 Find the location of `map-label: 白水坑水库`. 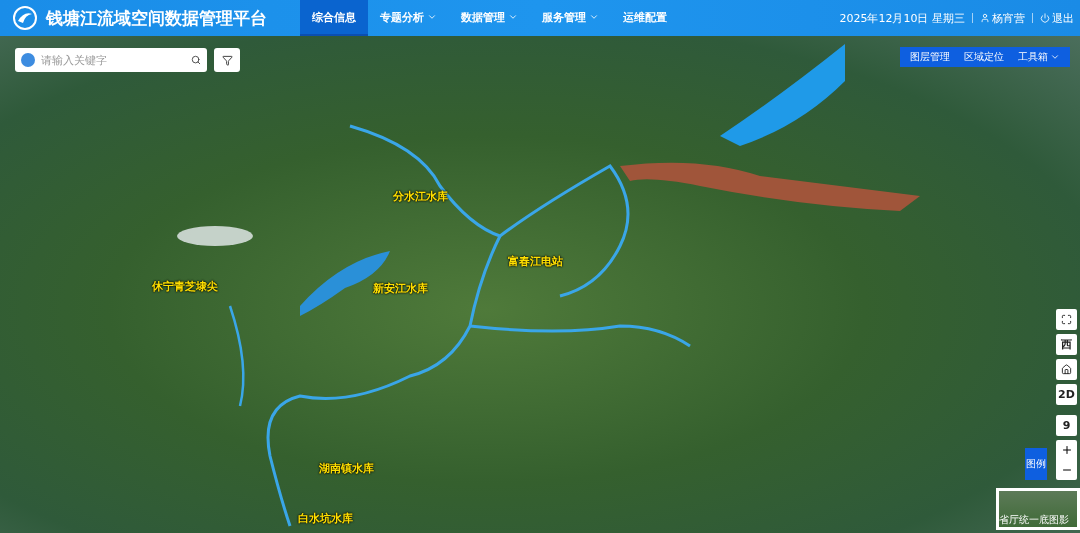

map-label: 白水坑水库 is located at coordinates (325, 518).